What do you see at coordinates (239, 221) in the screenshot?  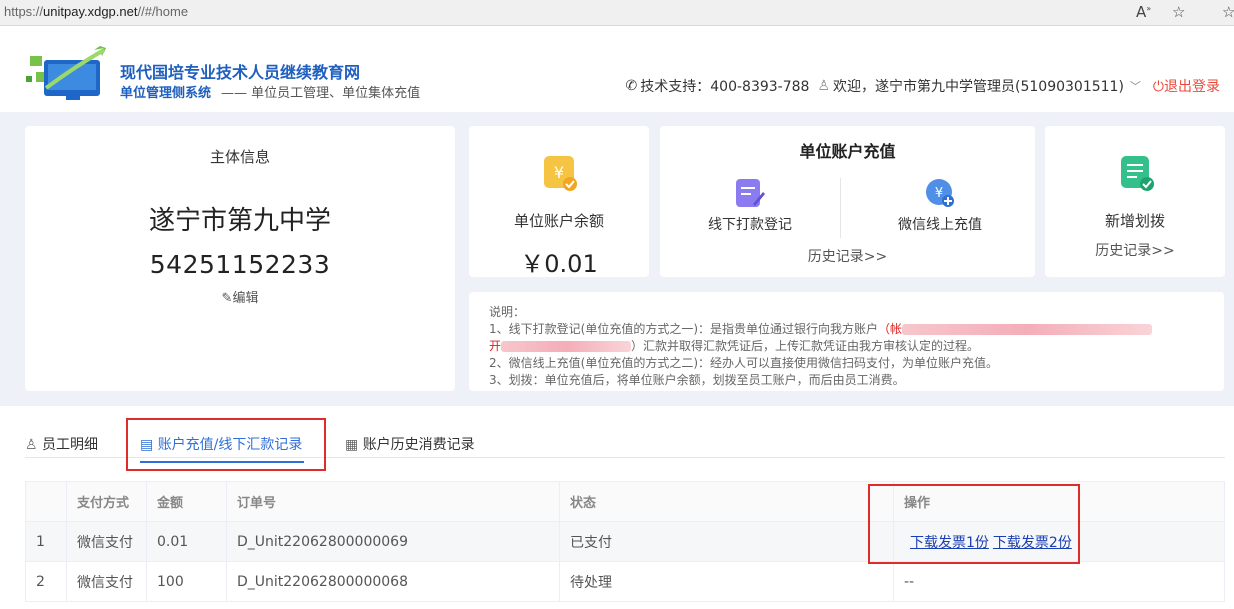 I see `org-name: 遂宁市第九中学` at bounding box center [239, 221].